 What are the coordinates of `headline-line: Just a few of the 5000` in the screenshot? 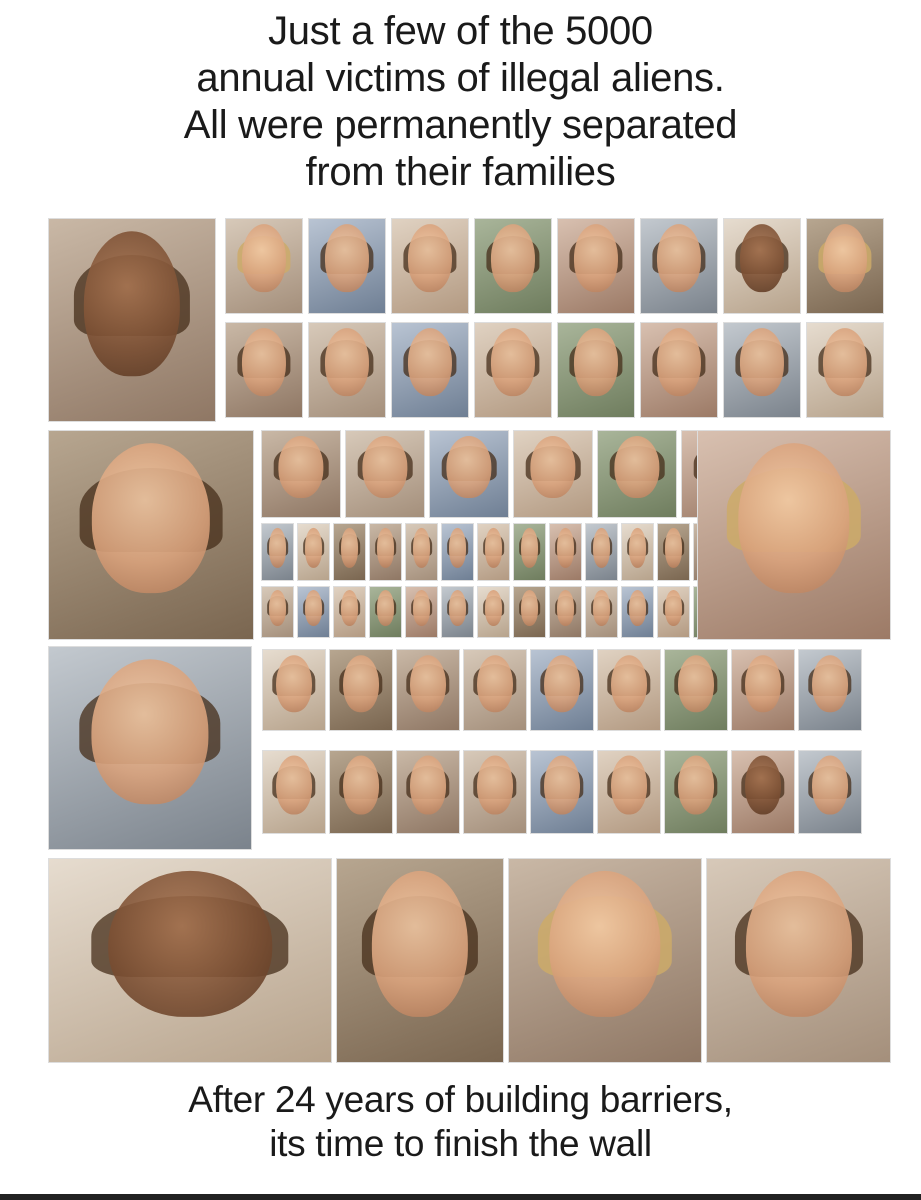 It's located at (460, 31).